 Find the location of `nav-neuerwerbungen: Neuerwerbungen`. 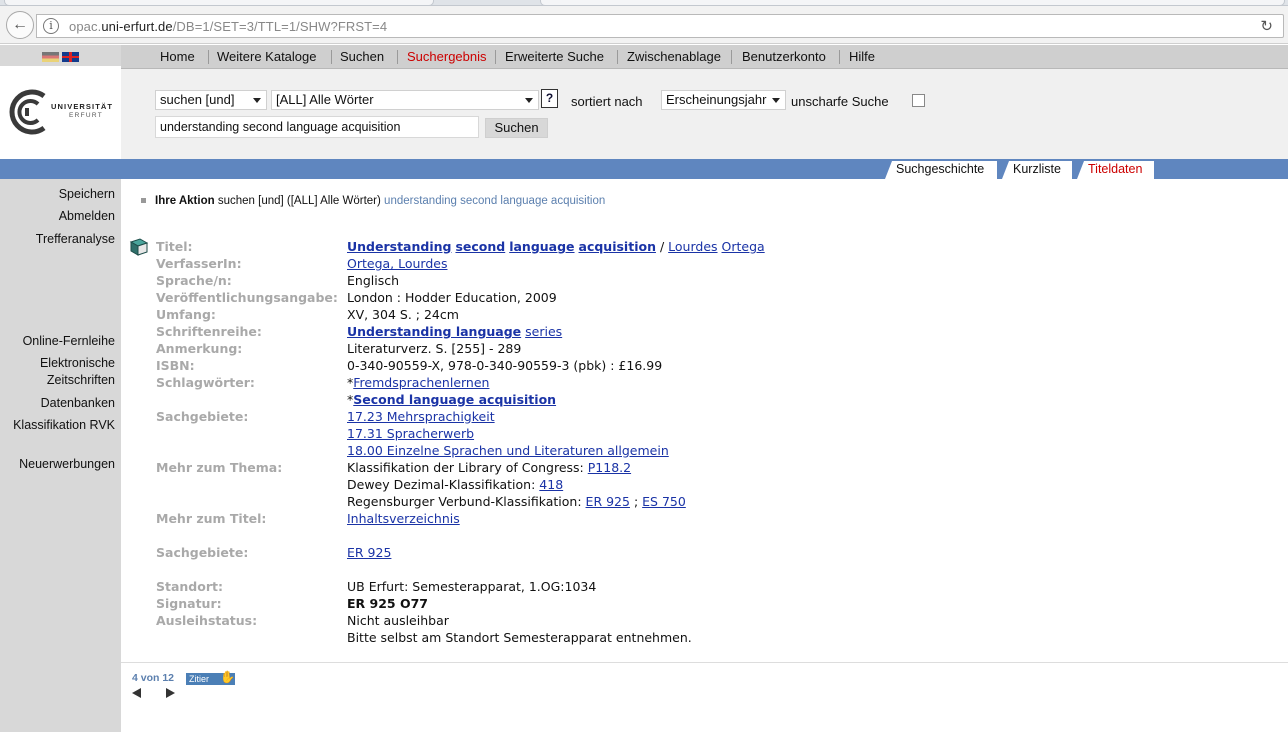

nav-neuerwerbungen: Neuerwerbungen is located at coordinates (67, 464).